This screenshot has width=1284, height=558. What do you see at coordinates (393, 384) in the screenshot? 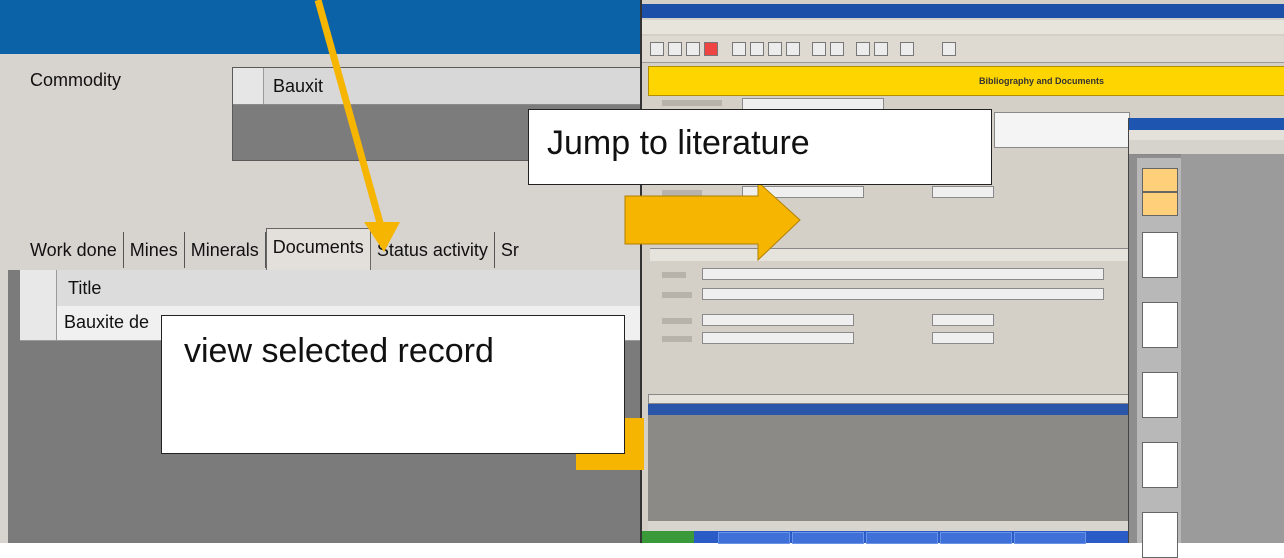
I see `view-selected-record-callout: view selected record` at bounding box center [393, 384].